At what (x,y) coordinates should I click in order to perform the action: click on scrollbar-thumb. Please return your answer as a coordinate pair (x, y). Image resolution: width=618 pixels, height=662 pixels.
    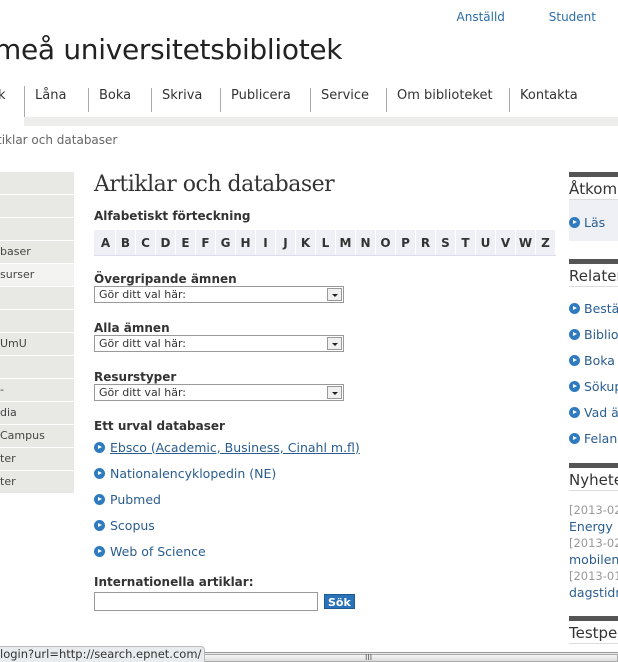
    Looking at the image, I should click on (394, 658).